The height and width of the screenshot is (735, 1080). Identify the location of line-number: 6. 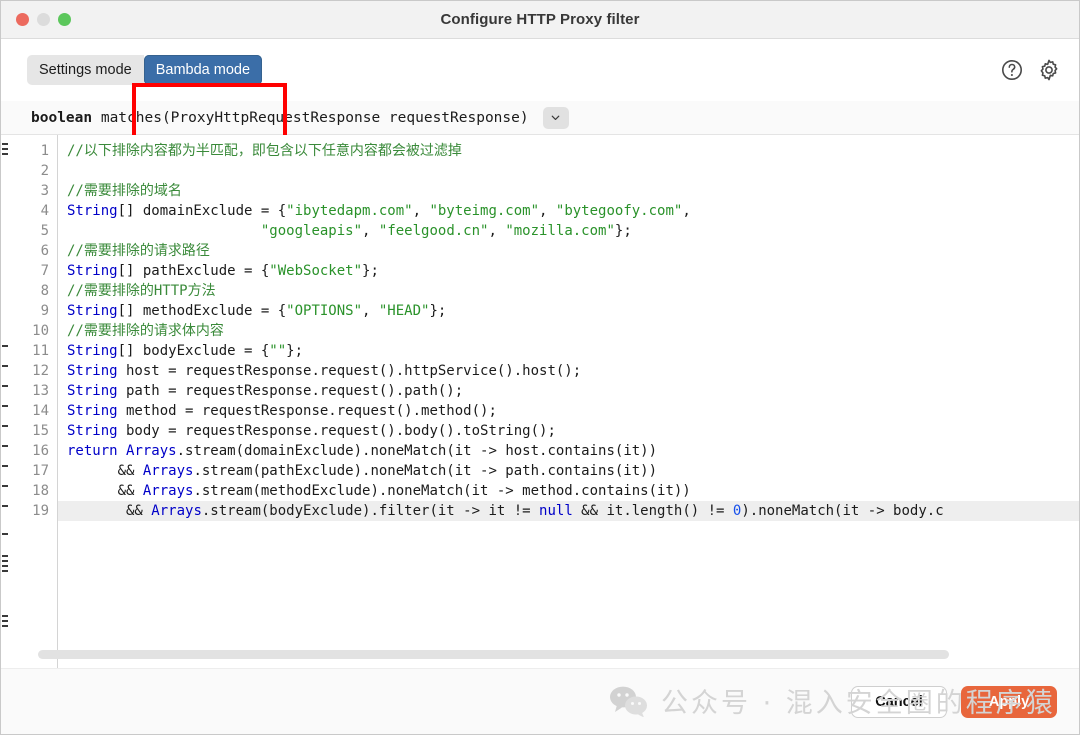
(44, 251).